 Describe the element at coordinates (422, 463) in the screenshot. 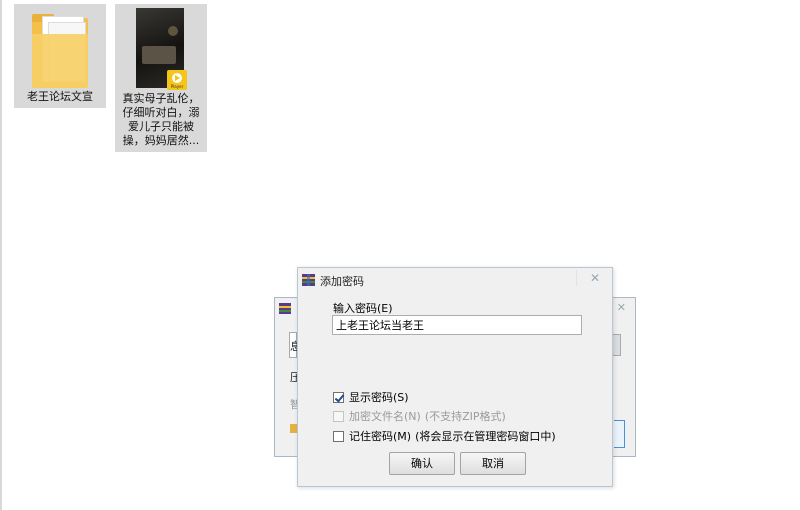

I see `confirm-button: 确认` at that location.